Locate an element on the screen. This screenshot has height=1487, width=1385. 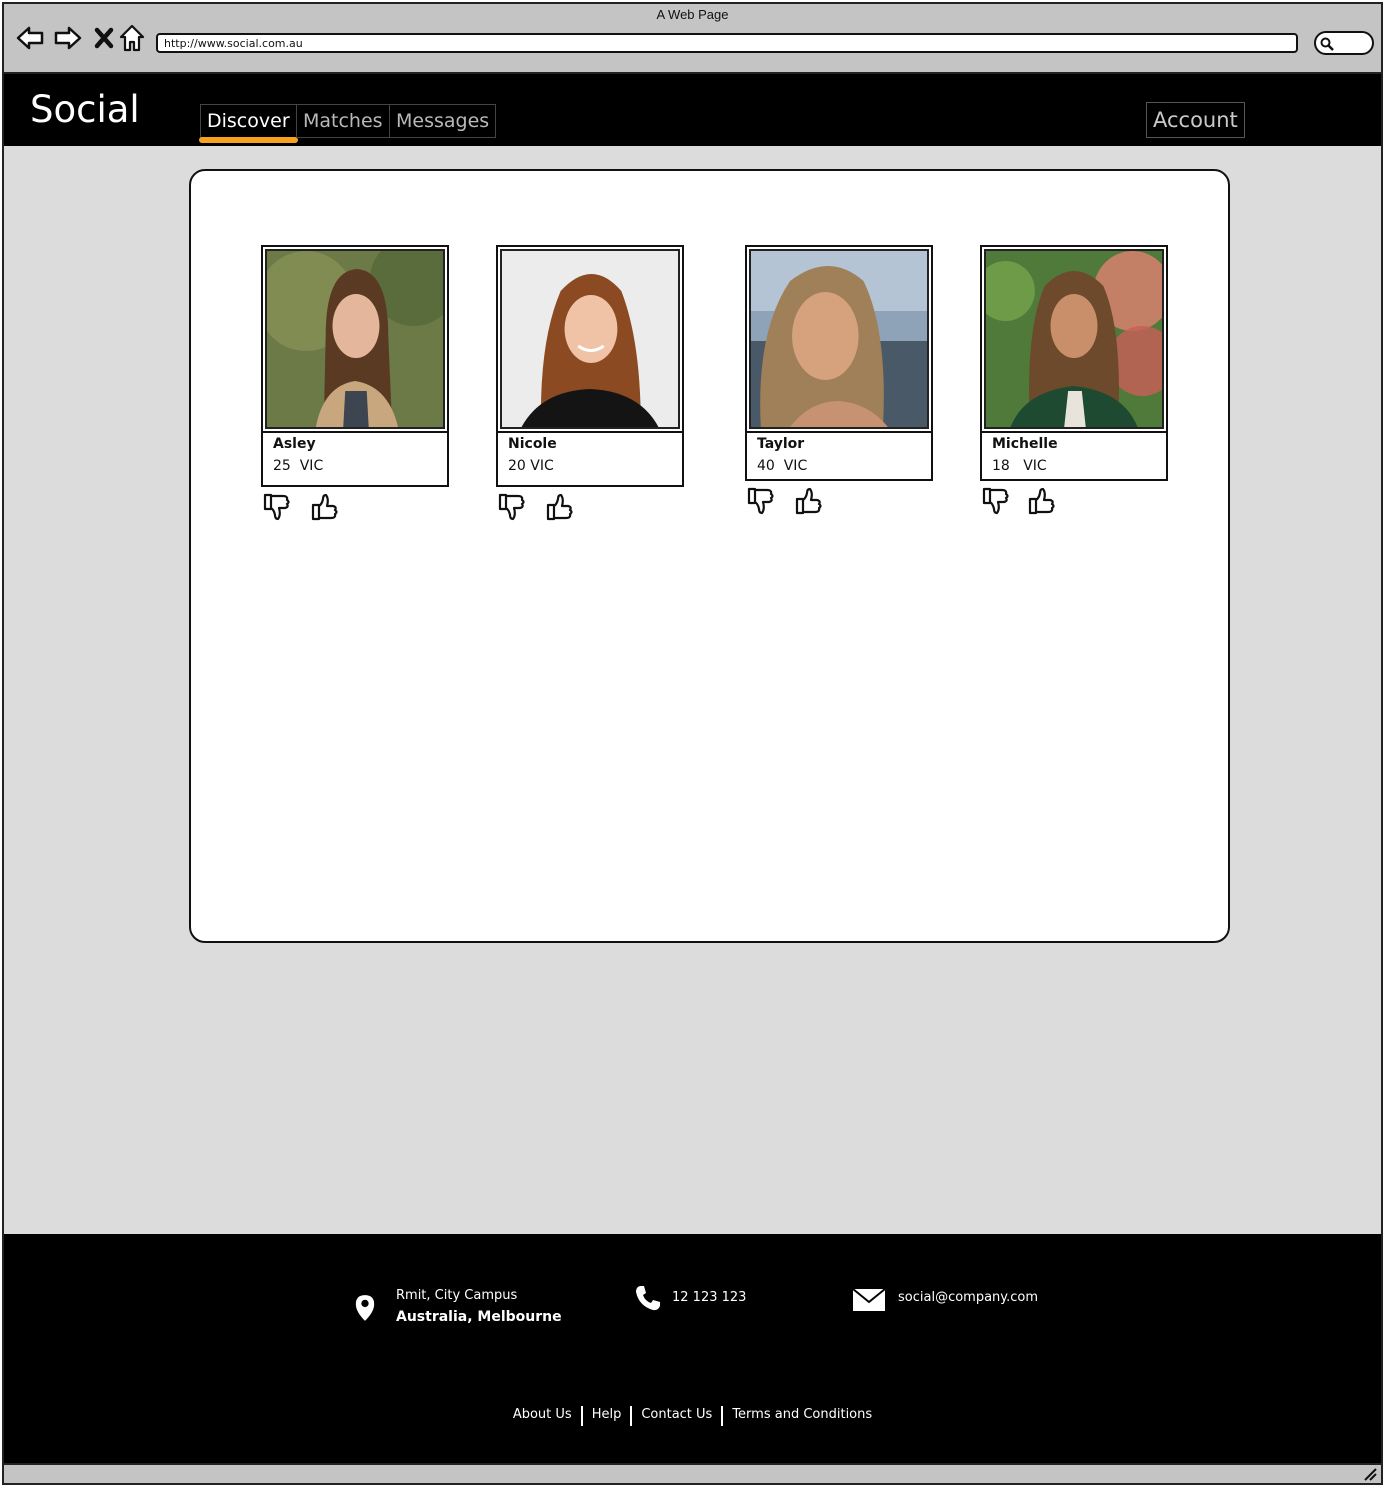
location-pin-icon is located at coordinates (365, 1308).